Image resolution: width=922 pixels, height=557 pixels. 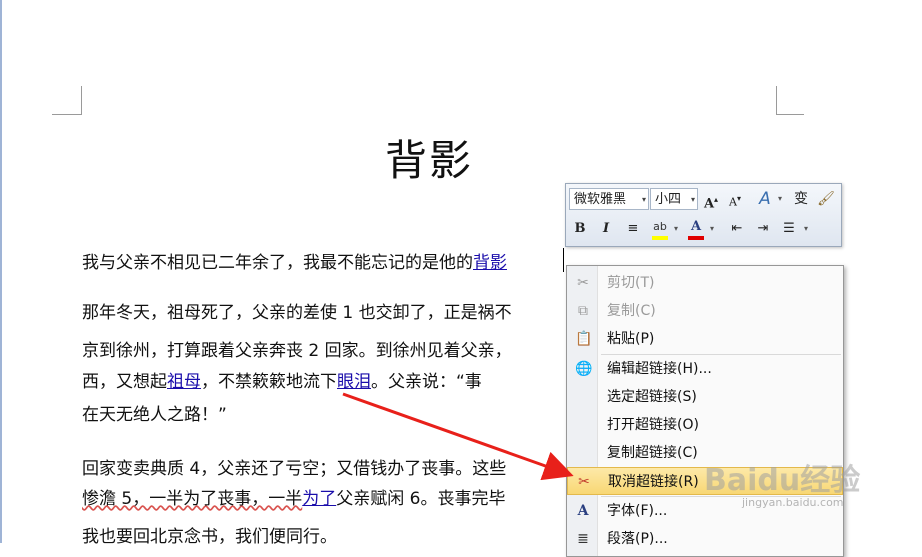 I want to click on watermark-url: jingyan.baidu.com, so click(x=793, y=502).